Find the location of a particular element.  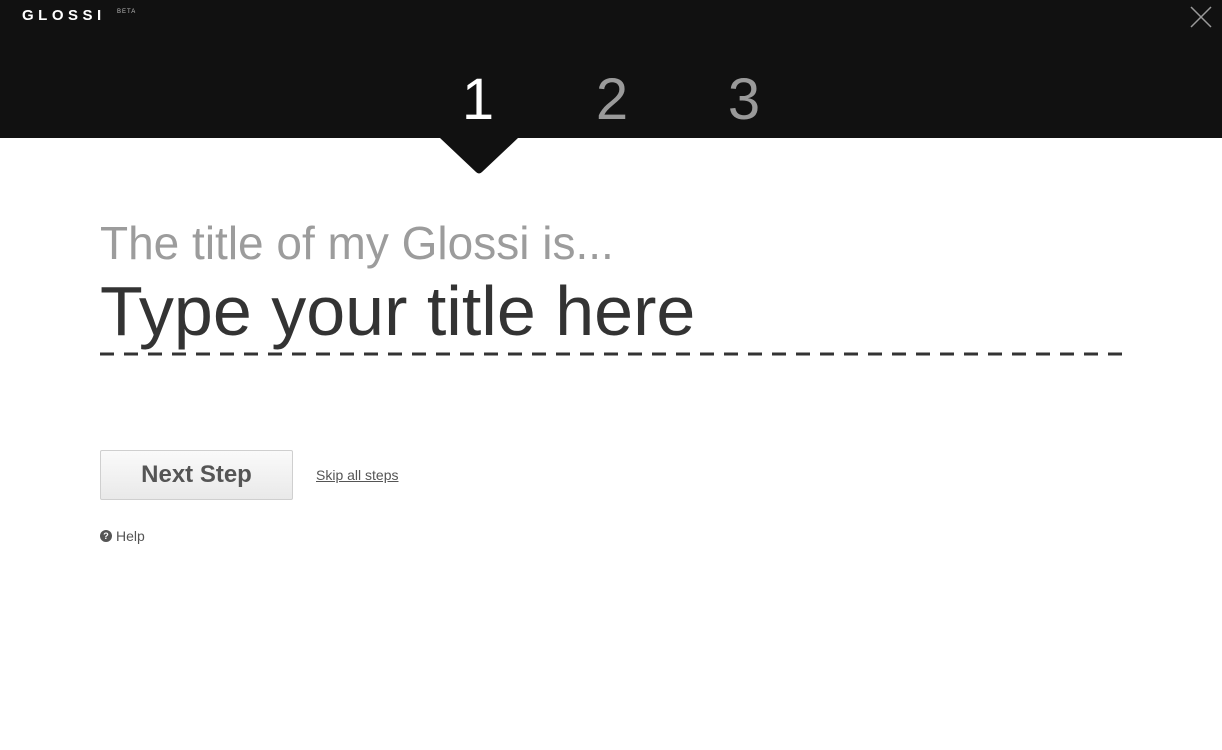

step-1: 1 is located at coordinates (478, 100).